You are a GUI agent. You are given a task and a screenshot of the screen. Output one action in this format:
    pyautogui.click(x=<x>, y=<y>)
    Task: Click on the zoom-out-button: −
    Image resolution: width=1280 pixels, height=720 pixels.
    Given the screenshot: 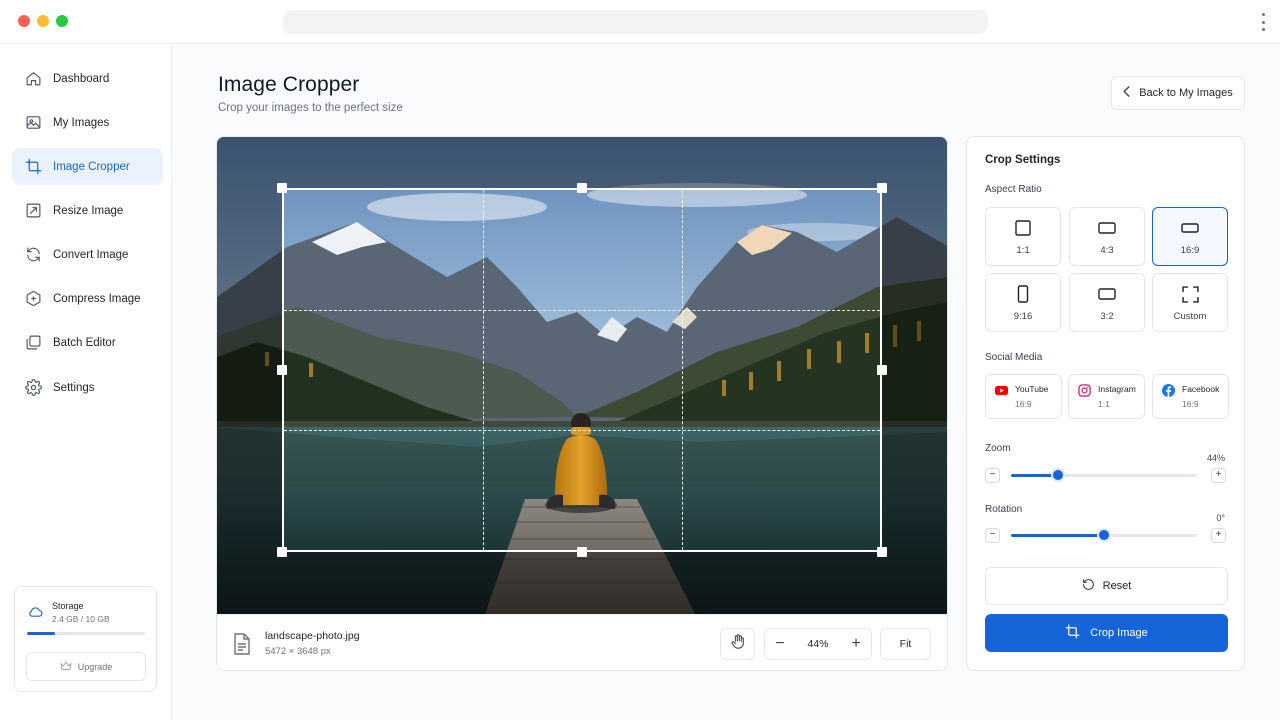 What is the action you would take?
    pyautogui.click(x=780, y=644)
    